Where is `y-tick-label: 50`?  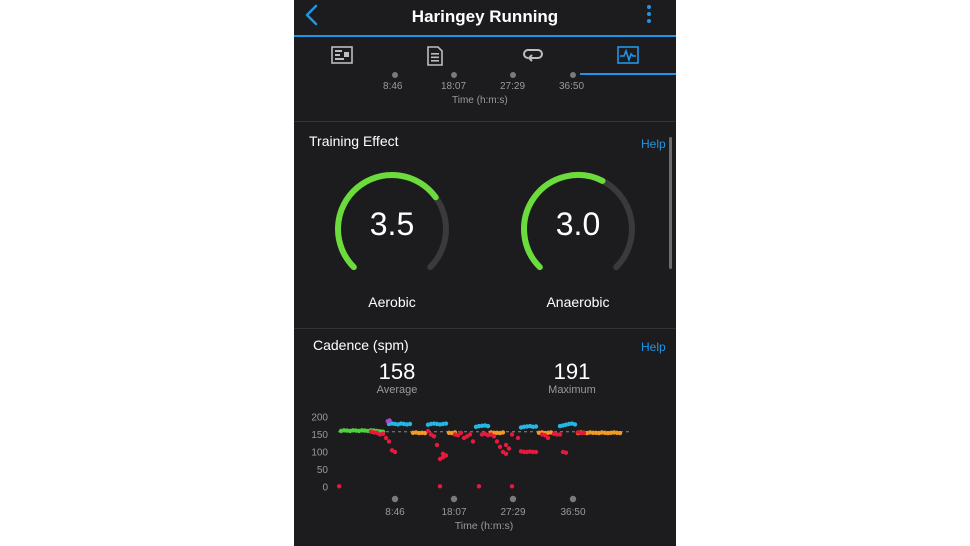 y-tick-label: 50 is located at coordinates (323, 470).